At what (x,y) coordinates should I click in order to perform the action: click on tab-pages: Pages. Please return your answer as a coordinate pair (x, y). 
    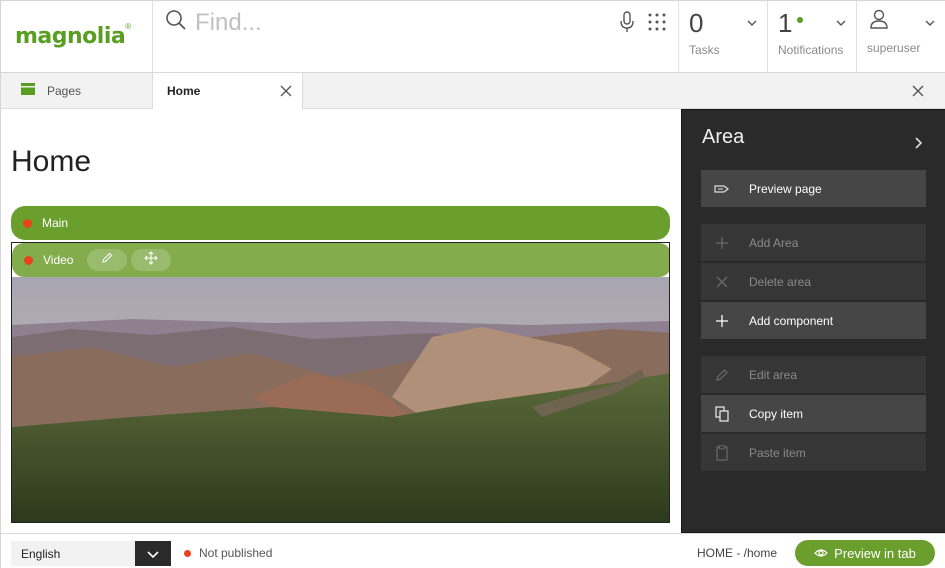
    Looking at the image, I should click on (77, 90).